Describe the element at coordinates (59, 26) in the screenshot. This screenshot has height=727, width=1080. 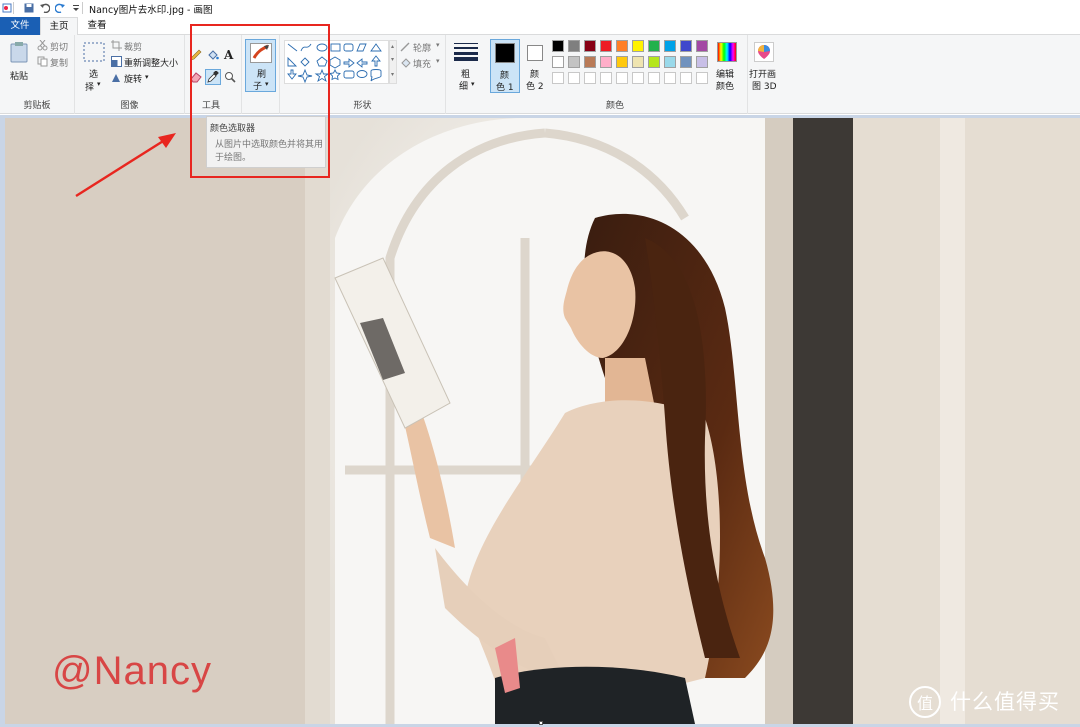
I see `tab-home: 主页` at that location.